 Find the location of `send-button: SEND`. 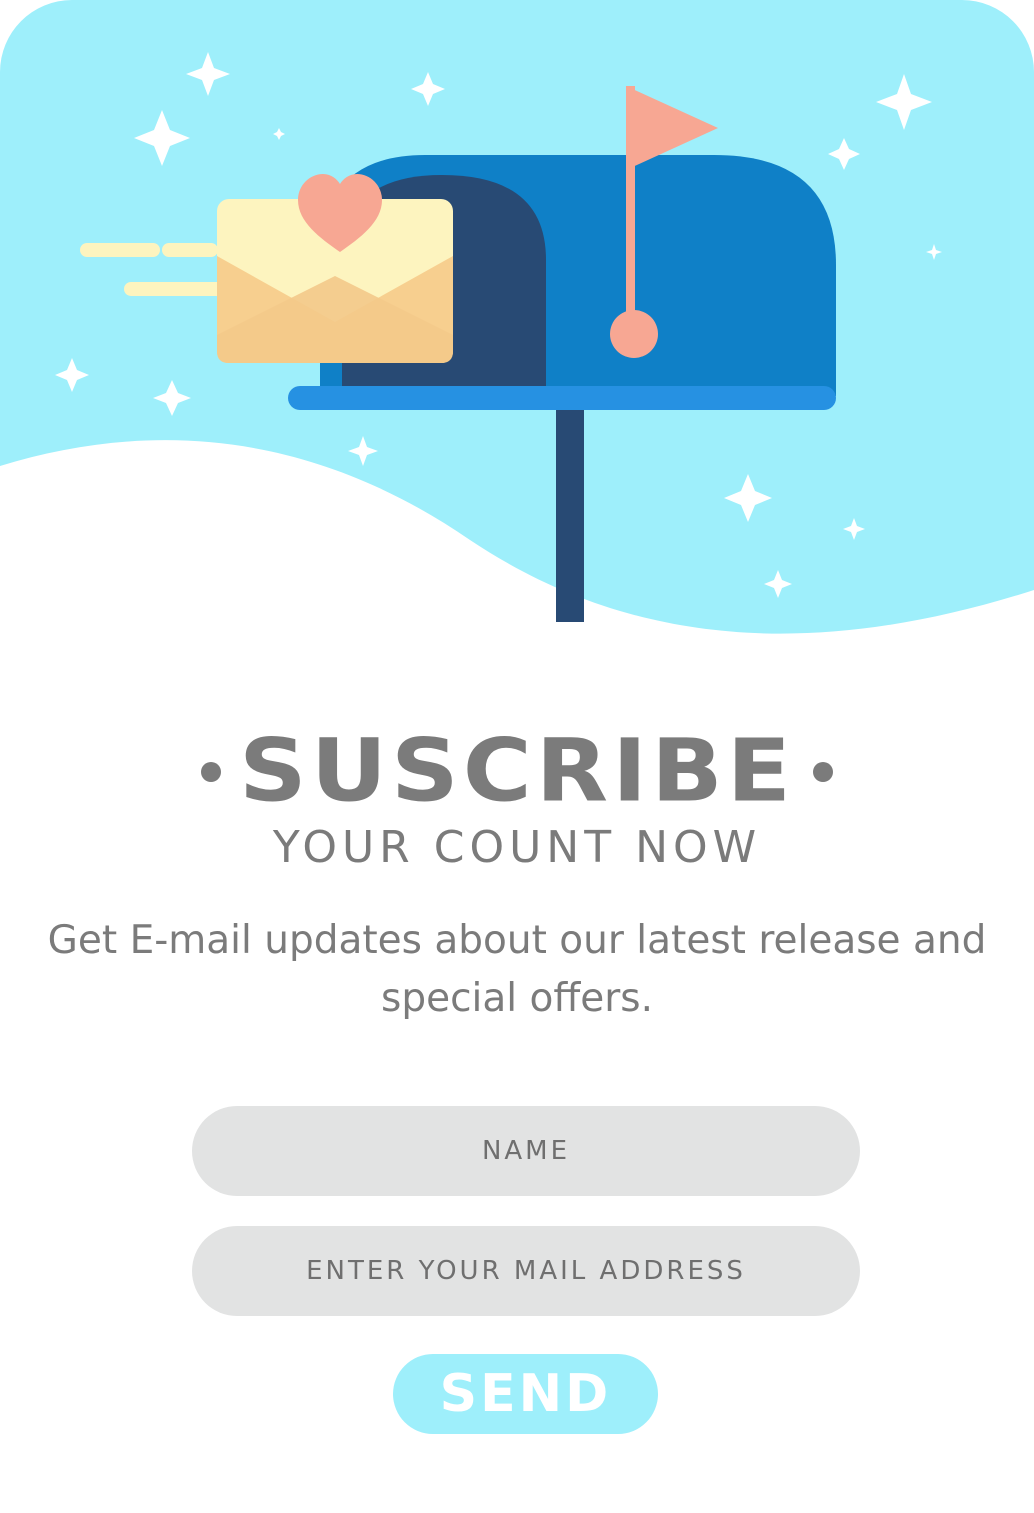

send-button: SEND is located at coordinates (525, 1394).